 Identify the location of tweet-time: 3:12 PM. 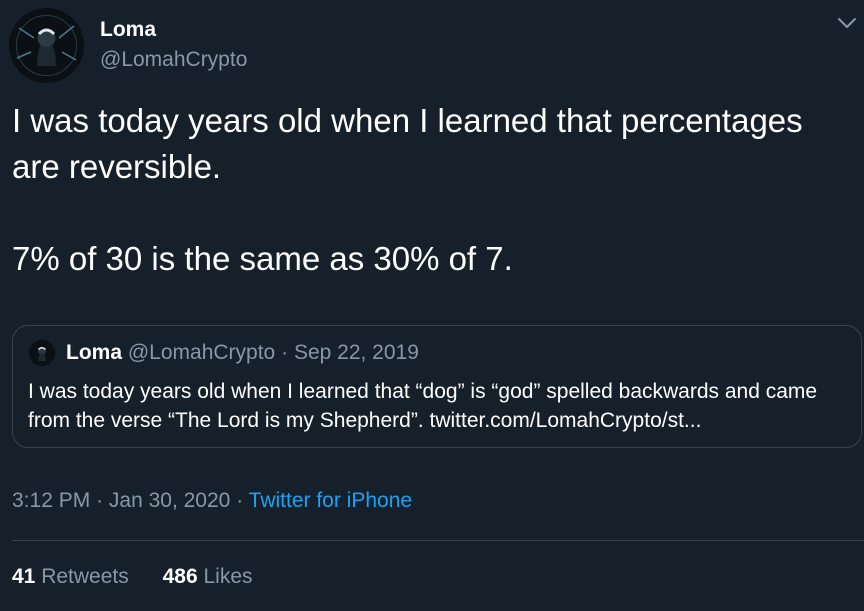
(51, 500).